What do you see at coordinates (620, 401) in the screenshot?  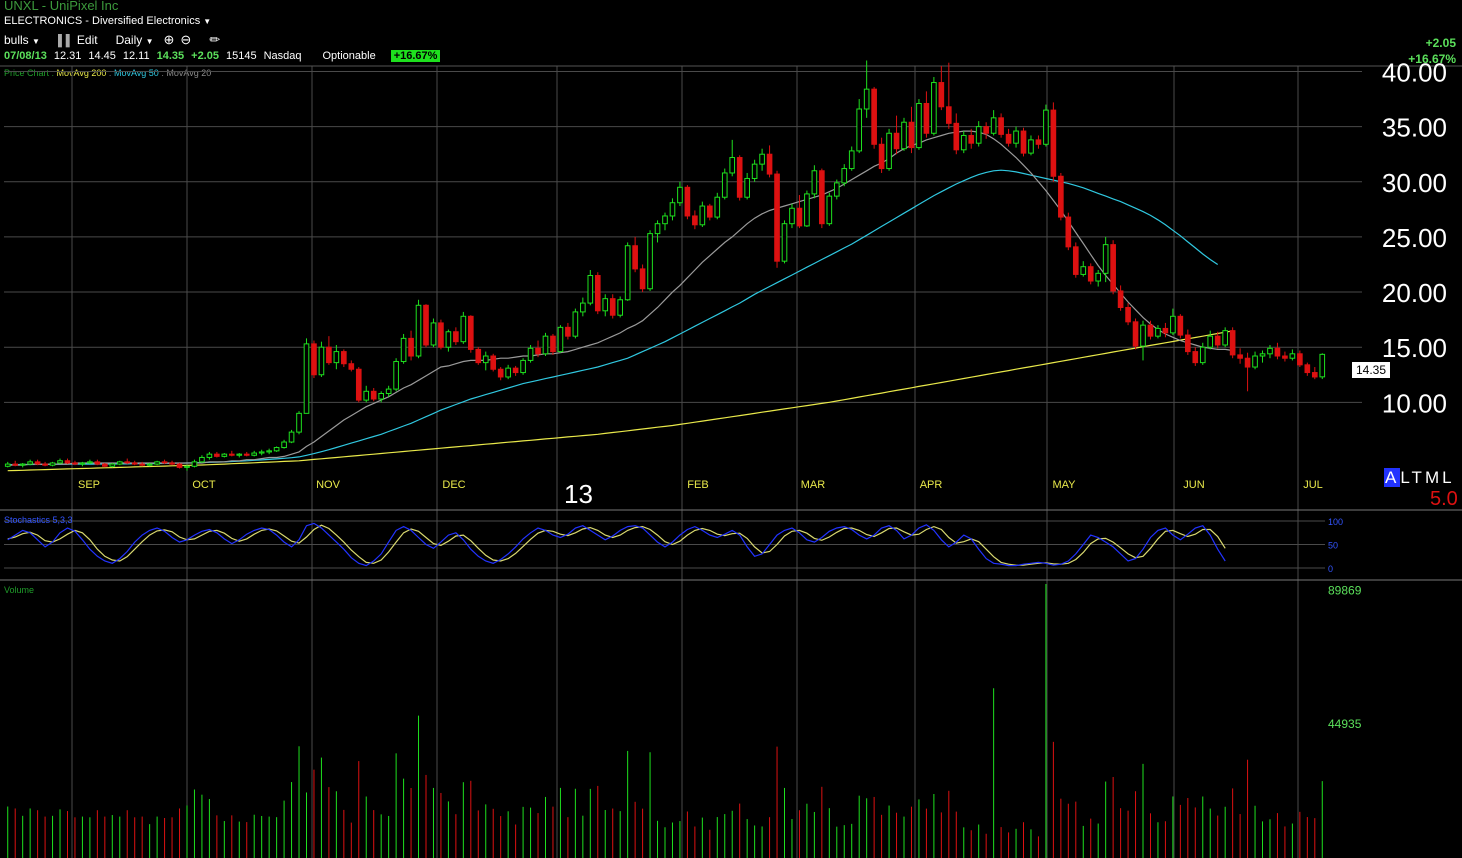 I see `ma200-line` at bounding box center [620, 401].